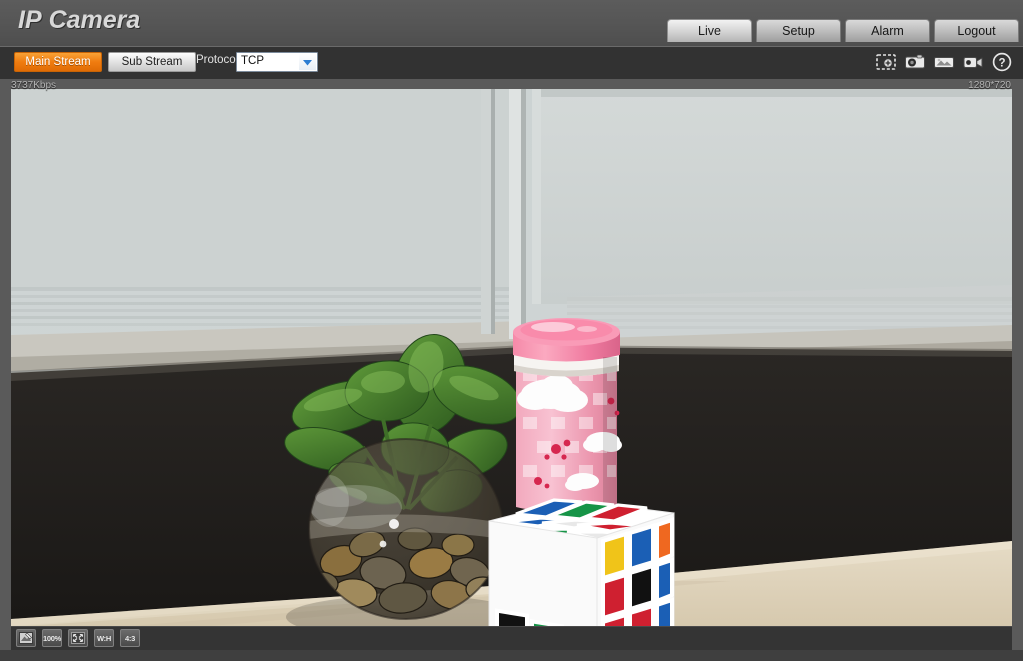  Describe the element at coordinates (973, 62) in the screenshot. I see `record-icon` at that location.